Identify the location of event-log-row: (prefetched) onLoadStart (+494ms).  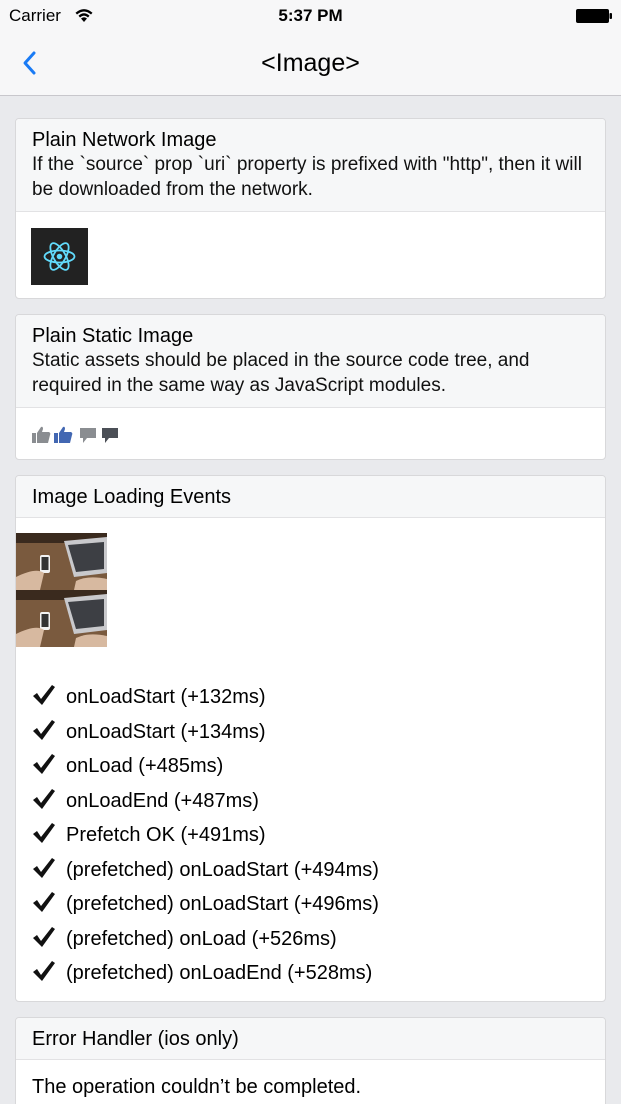
(205, 870).